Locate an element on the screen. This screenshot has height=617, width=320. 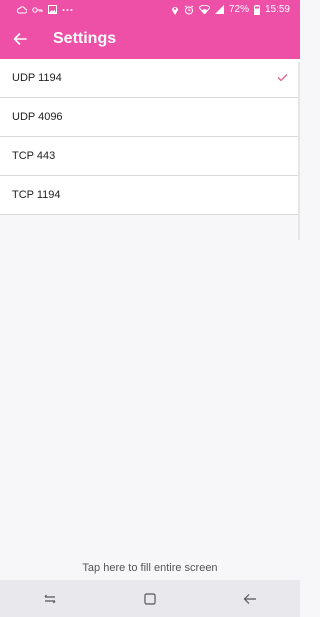
protocol-label: UDP 4096 is located at coordinates (37, 117).